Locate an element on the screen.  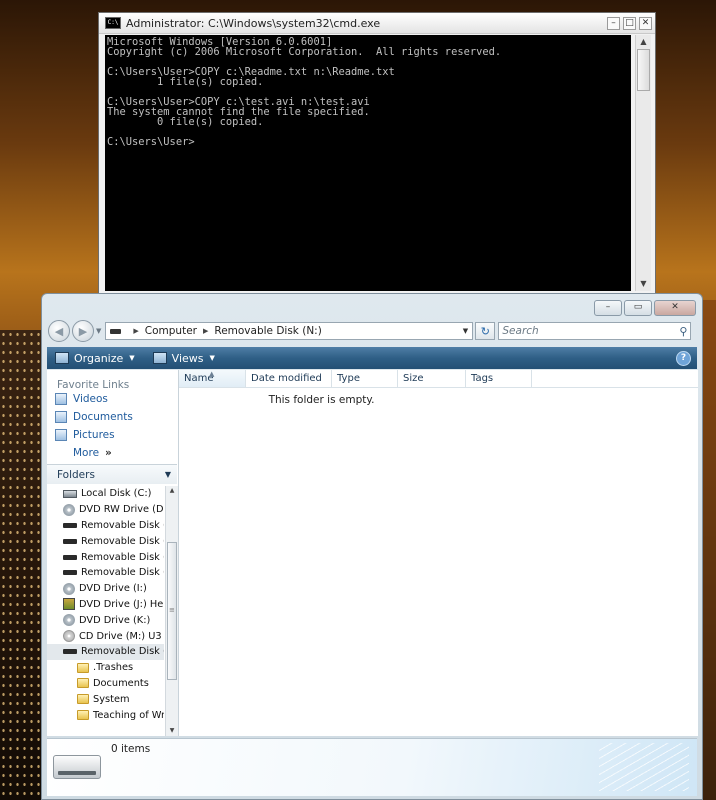
more-label: More is located at coordinates (86, 453).